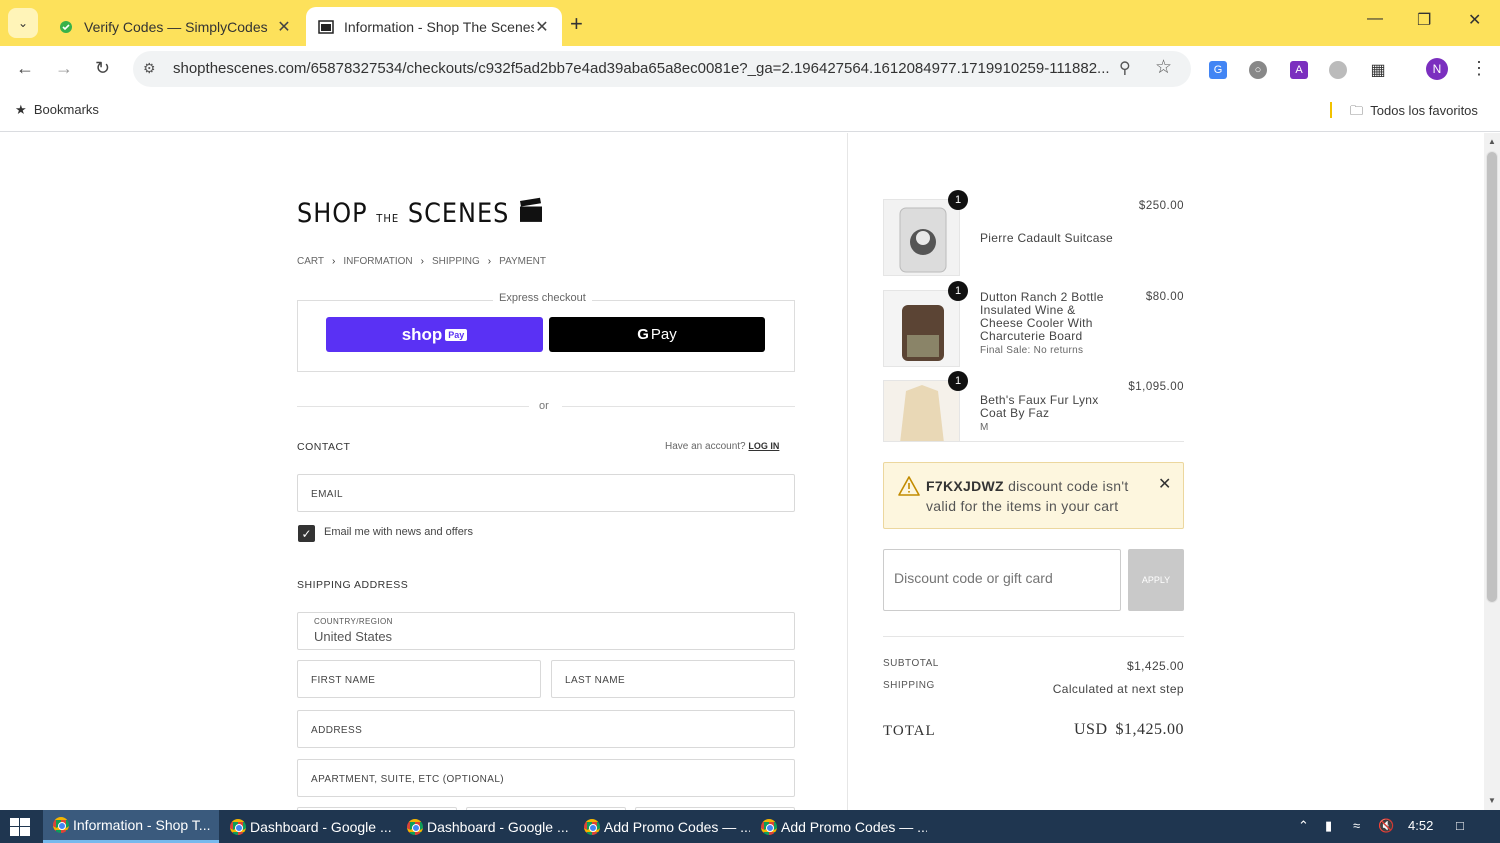 The width and height of the screenshot is (1500, 843). I want to click on discount-code-field, so click(1002, 580).